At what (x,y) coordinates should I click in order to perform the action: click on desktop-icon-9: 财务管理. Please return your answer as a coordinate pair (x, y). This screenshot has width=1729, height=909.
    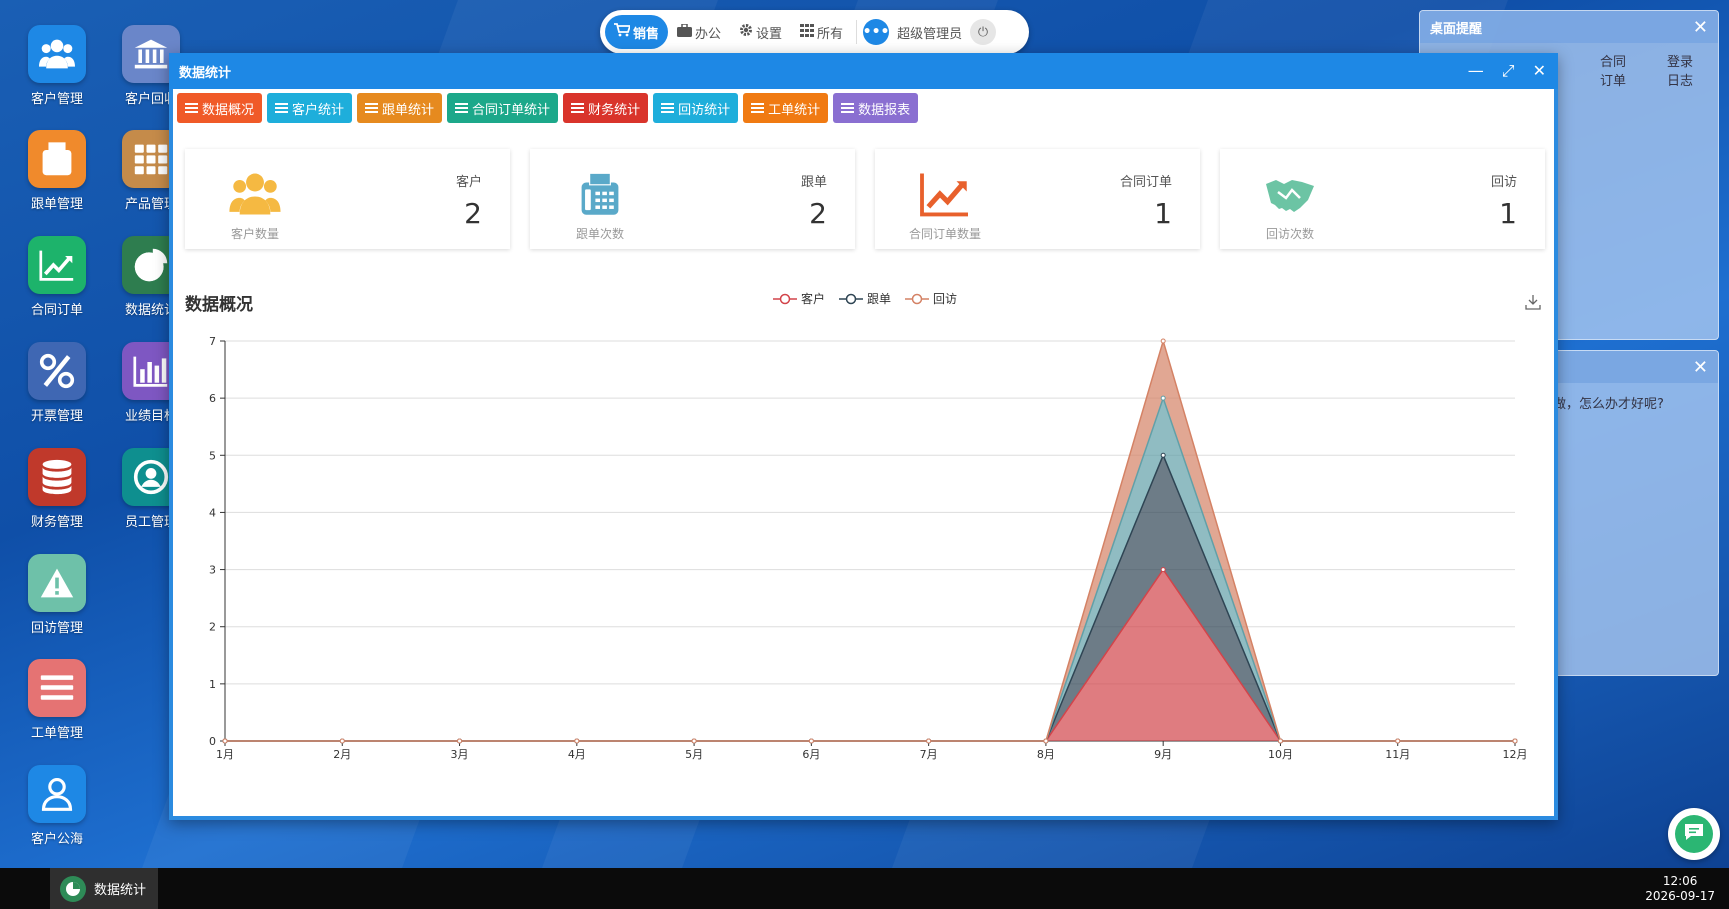
    Looking at the image, I should click on (57, 489).